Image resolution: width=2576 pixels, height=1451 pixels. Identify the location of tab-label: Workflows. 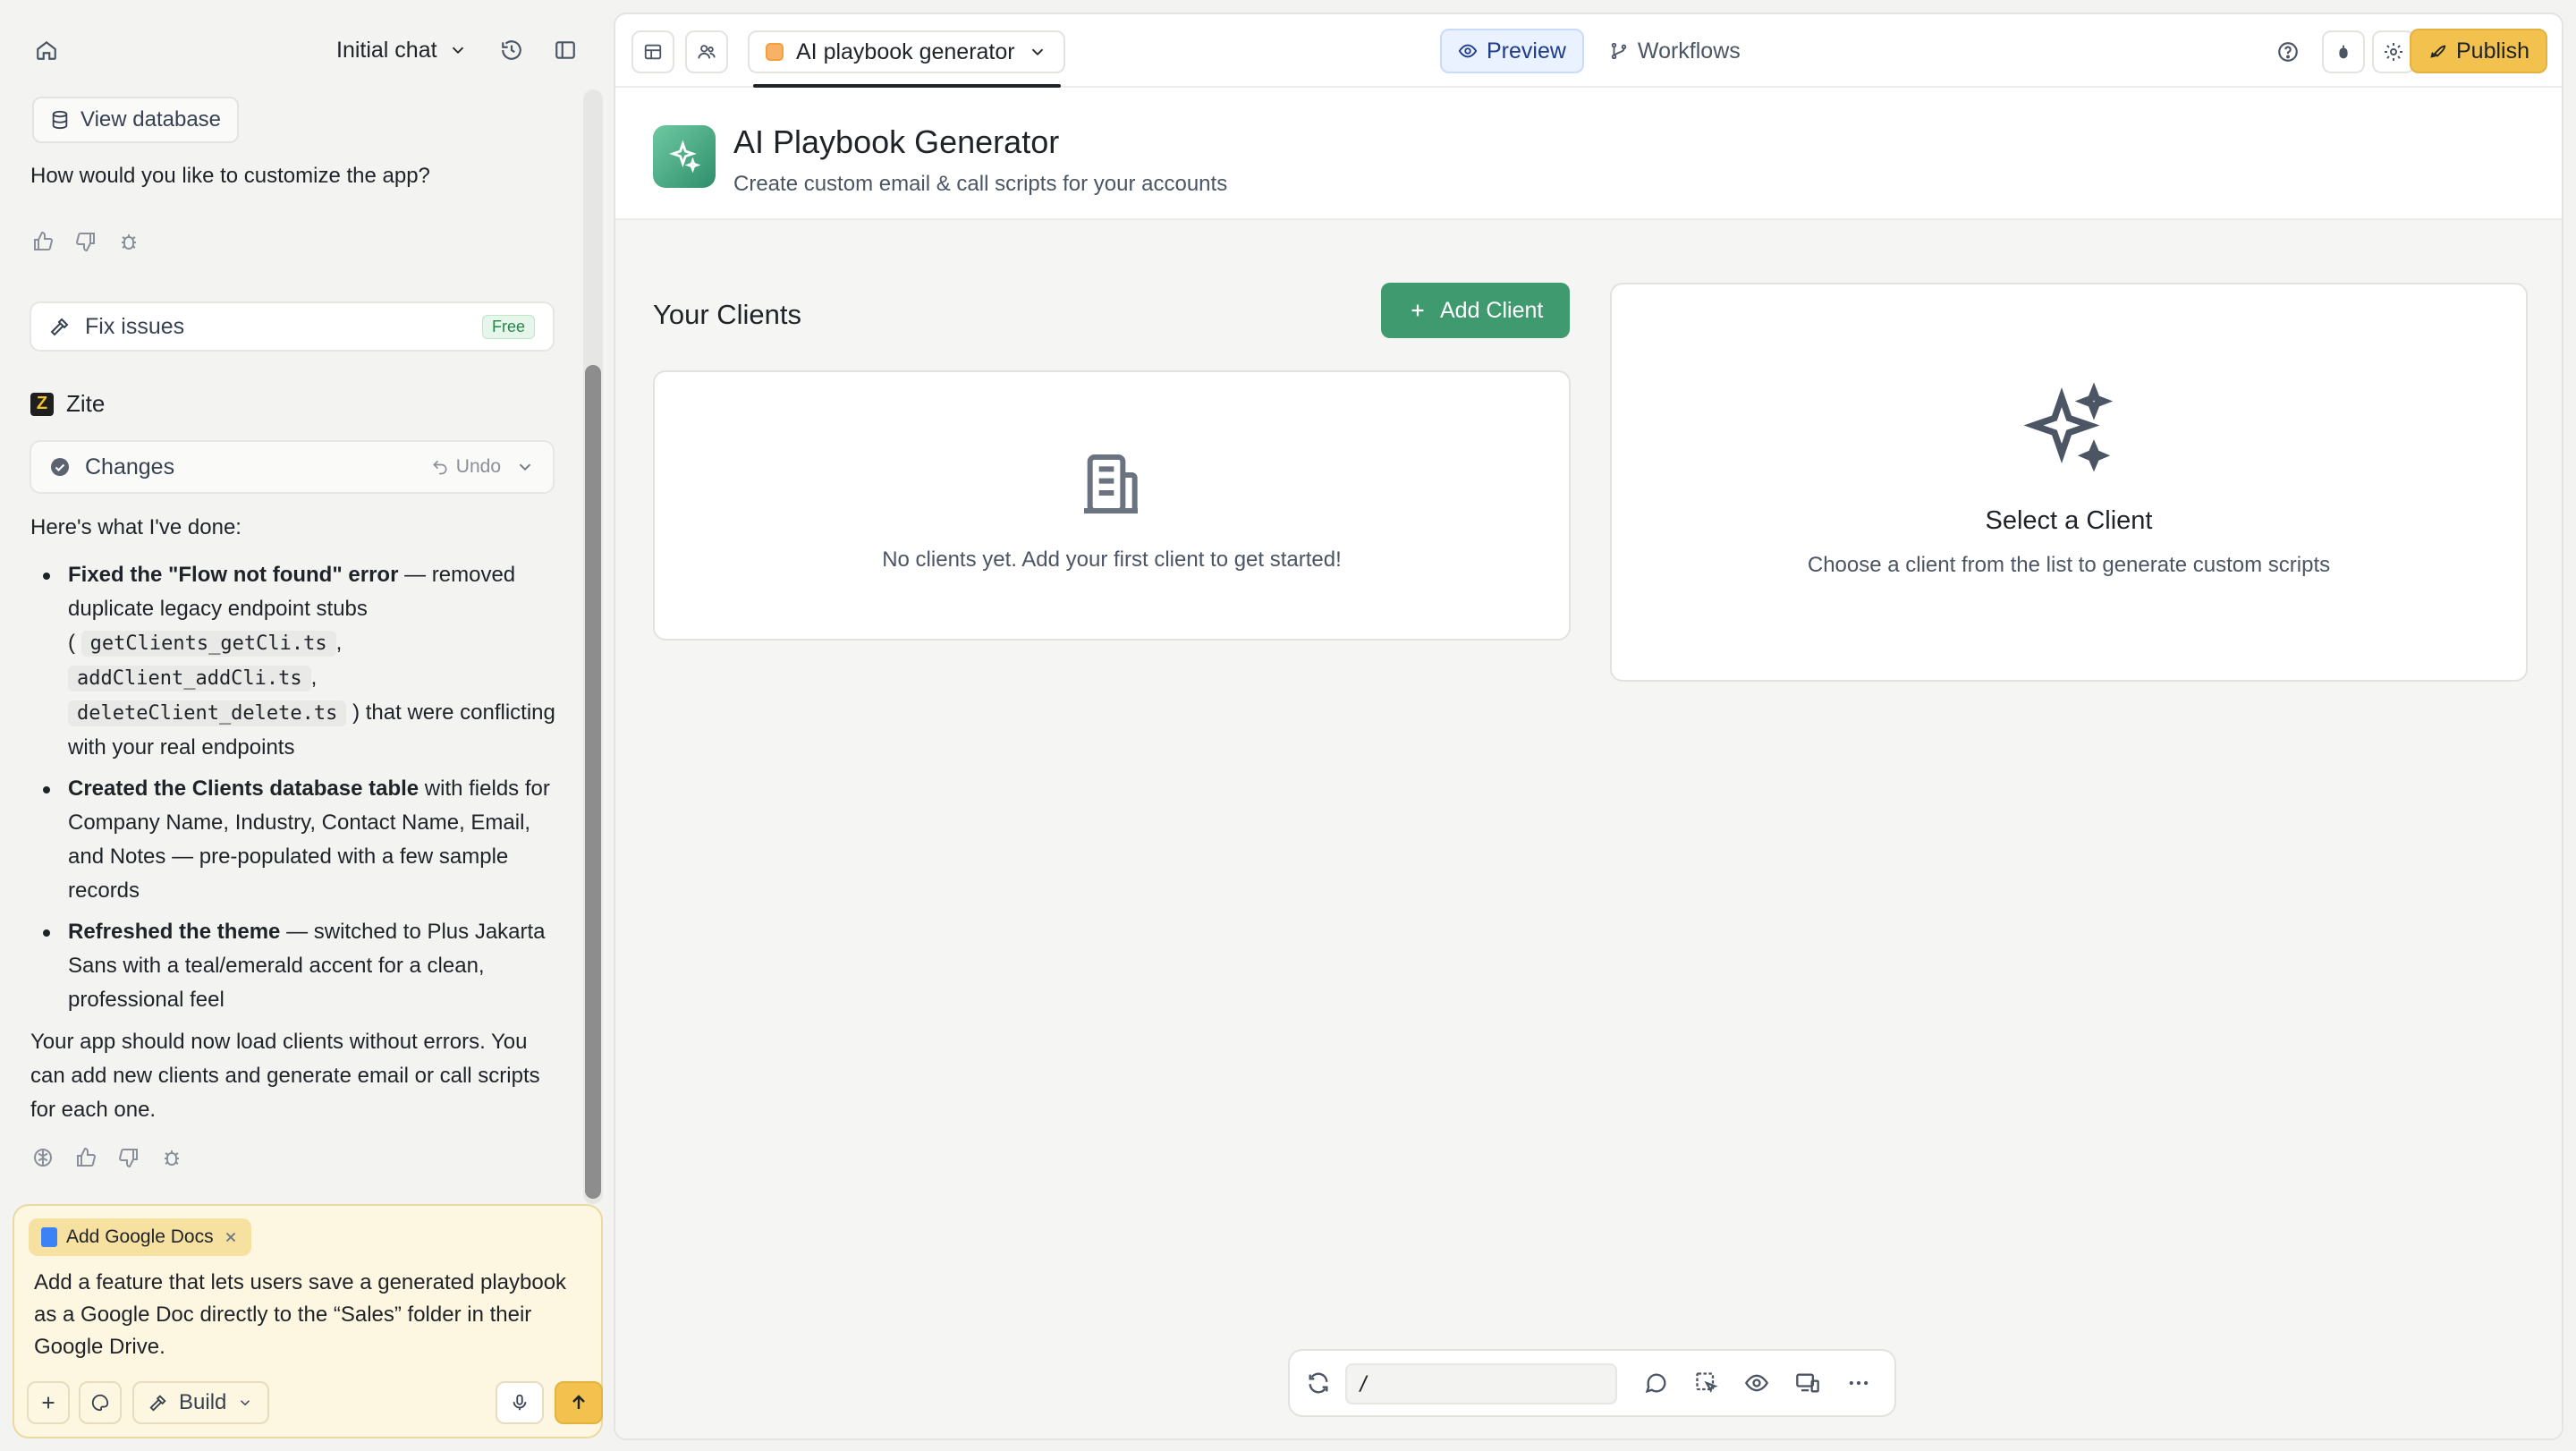
(1689, 51).